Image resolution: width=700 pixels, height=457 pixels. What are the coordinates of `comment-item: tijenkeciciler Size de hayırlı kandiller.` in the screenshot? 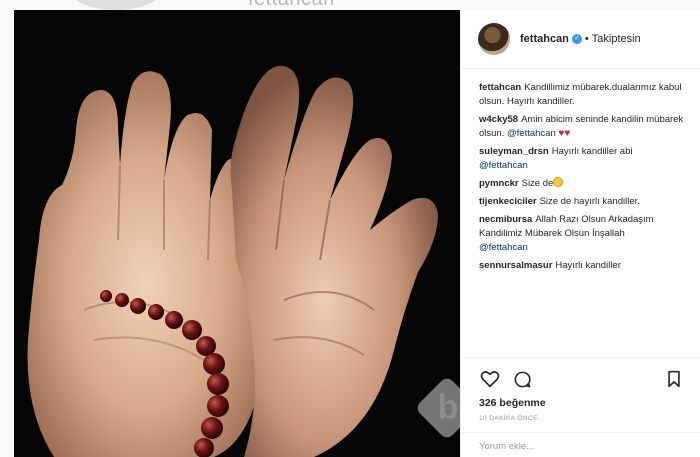 It's located at (584, 202).